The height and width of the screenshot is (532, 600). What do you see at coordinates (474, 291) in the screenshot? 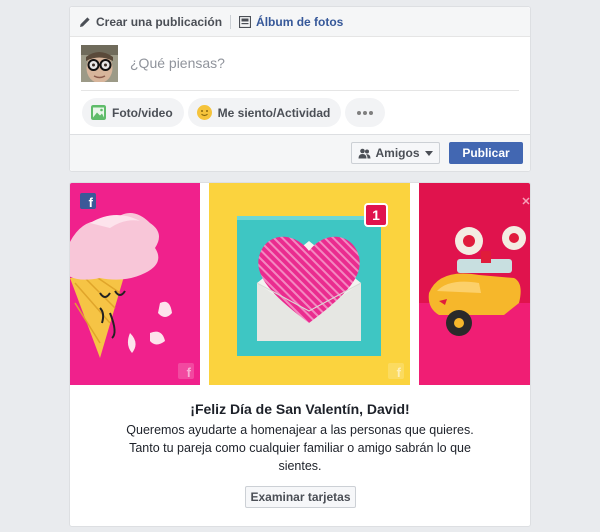
I see `scooter-illustration` at bounding box center [474, 291].